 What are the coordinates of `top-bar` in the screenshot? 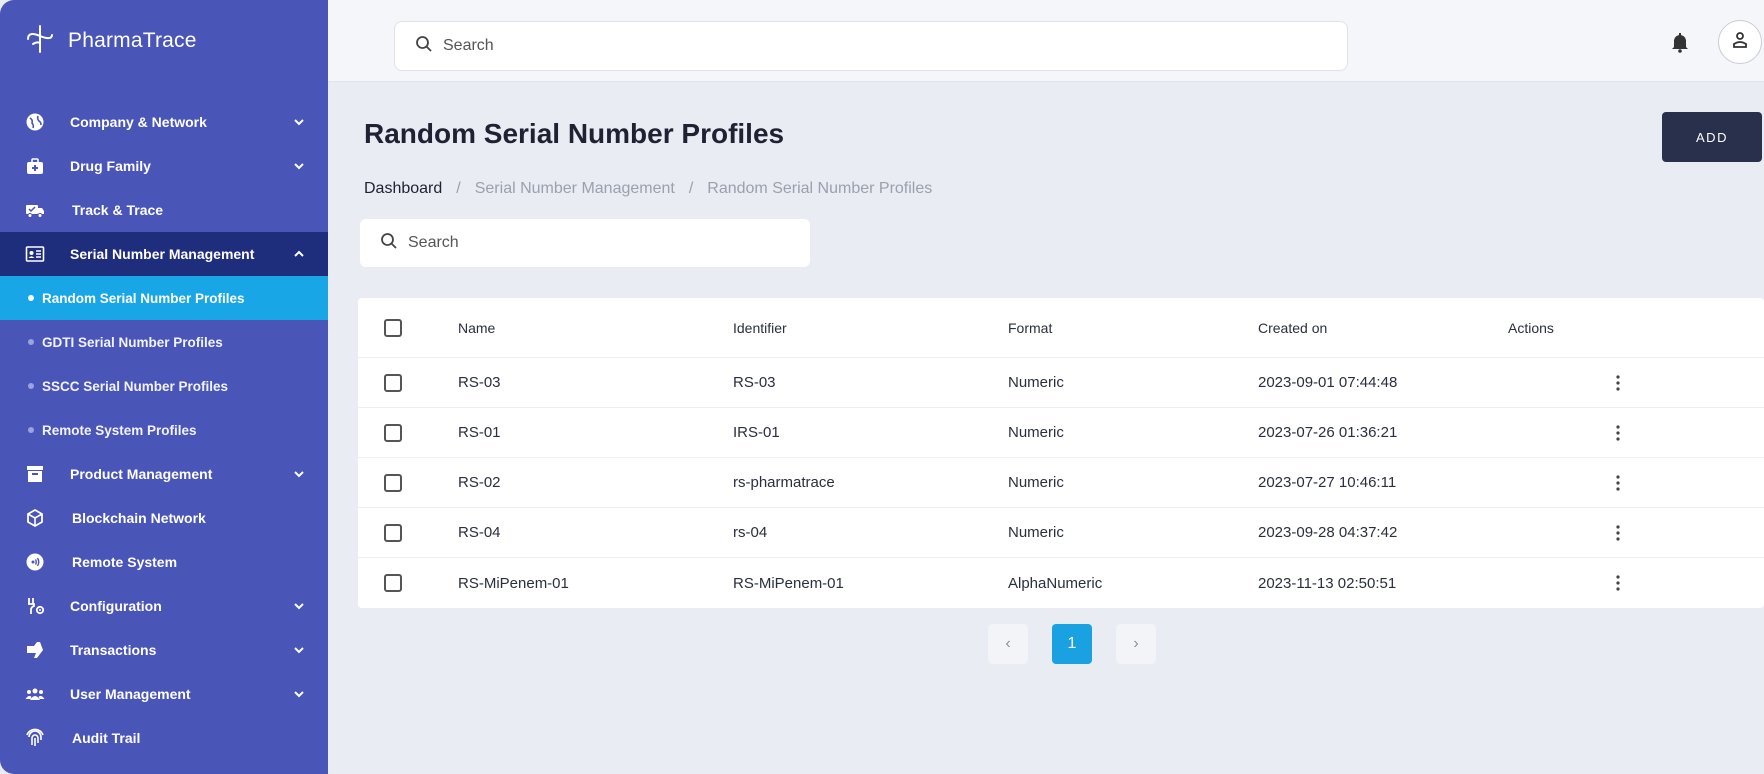 It's located at (1046, 41).